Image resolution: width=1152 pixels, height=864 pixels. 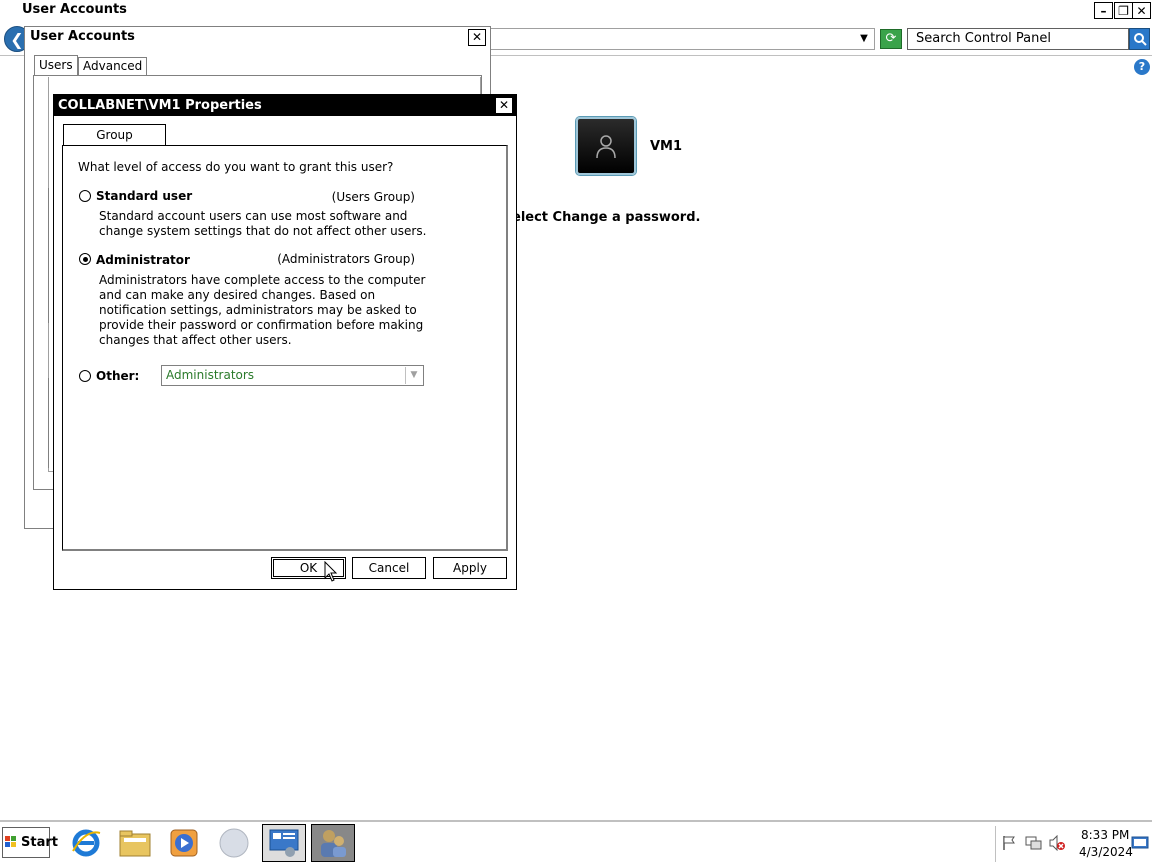 I want to click on clock-time: 8:33 PM, so click(x=1105, y=835).